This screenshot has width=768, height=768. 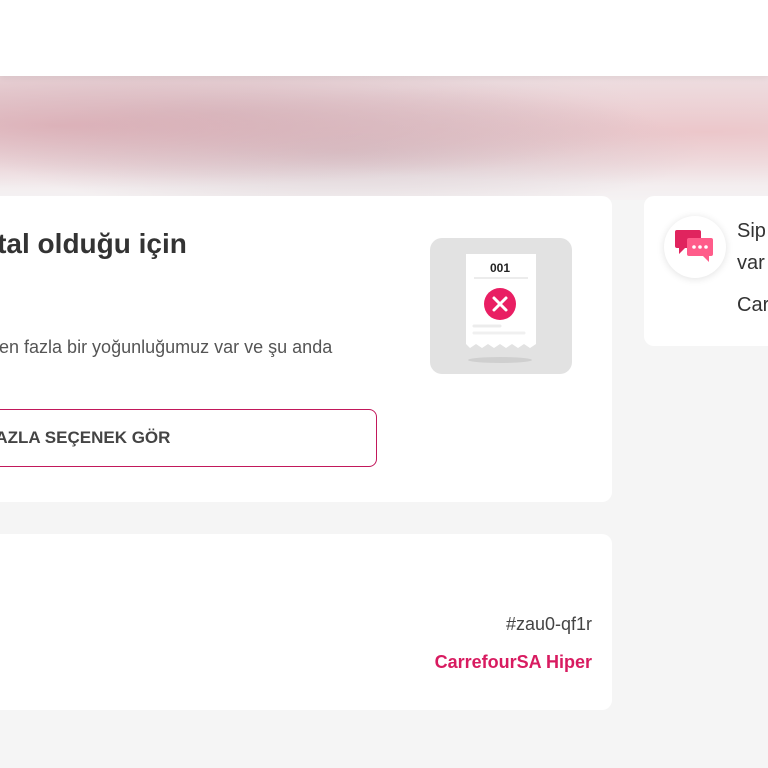 I want to click on receipt-cancelled-icon: 001, so click(x=501, y=309).